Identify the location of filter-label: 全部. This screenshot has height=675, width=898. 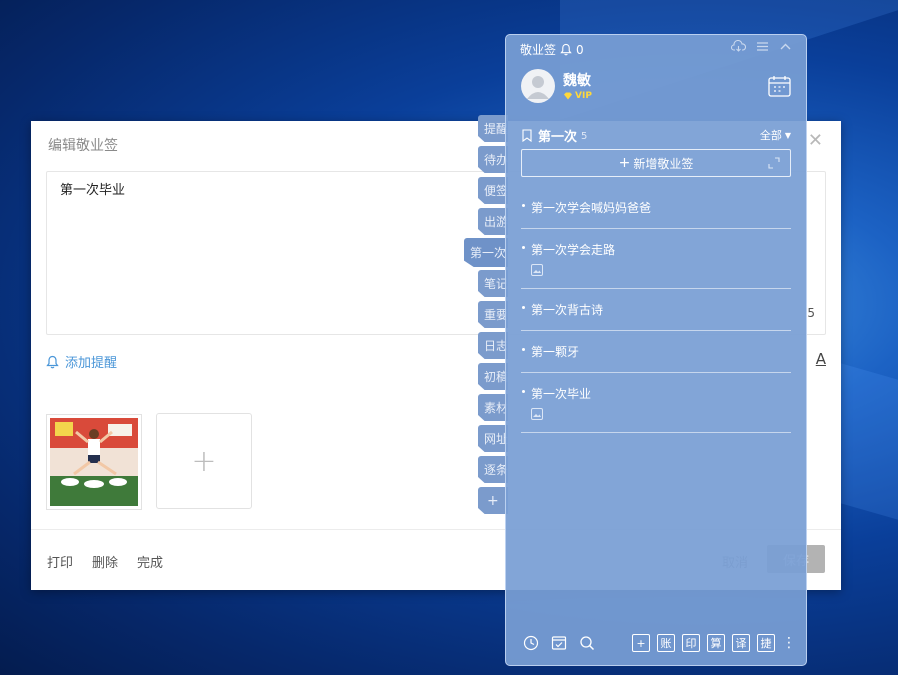
(770, 135).